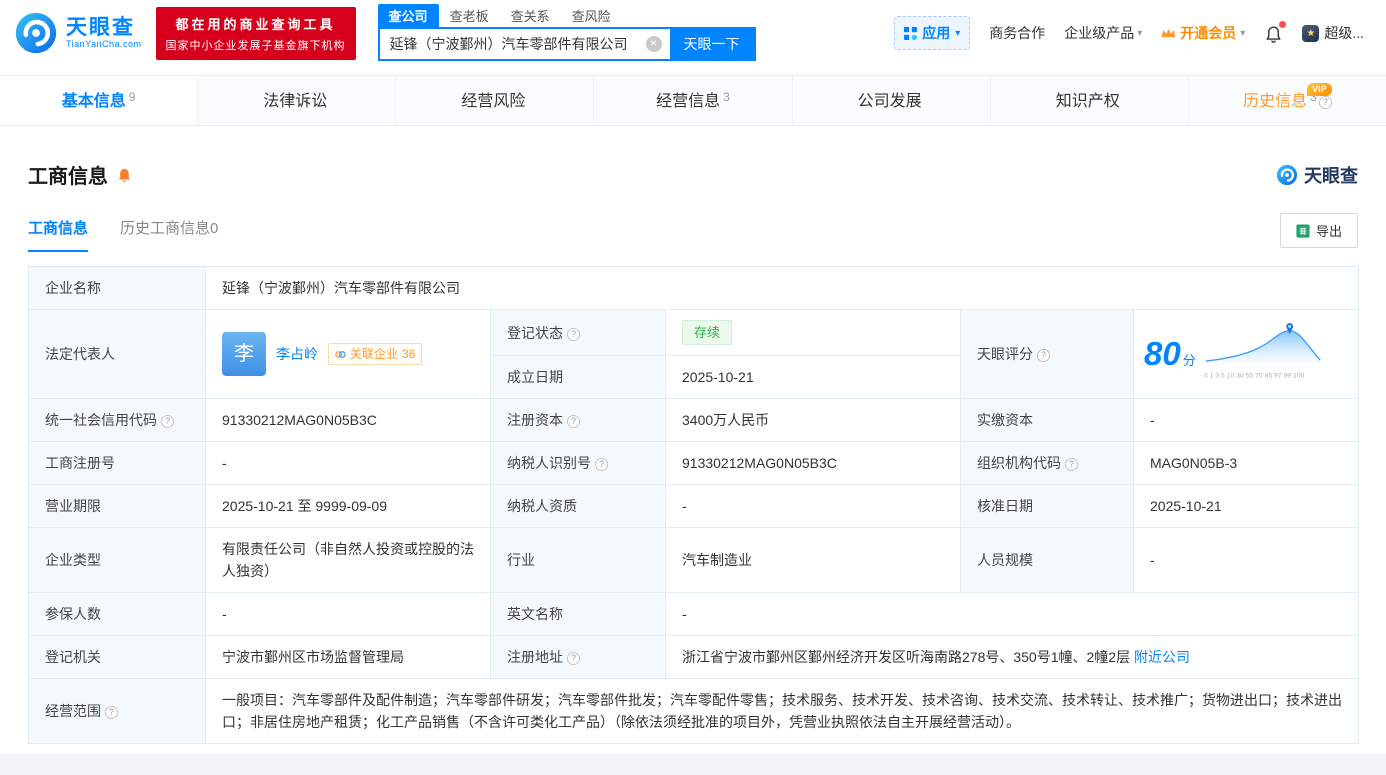  I want to click on score-cell: 80 分 0 1 3 5 10 30 55 70 85 97 99 100, so click(1246, 354).